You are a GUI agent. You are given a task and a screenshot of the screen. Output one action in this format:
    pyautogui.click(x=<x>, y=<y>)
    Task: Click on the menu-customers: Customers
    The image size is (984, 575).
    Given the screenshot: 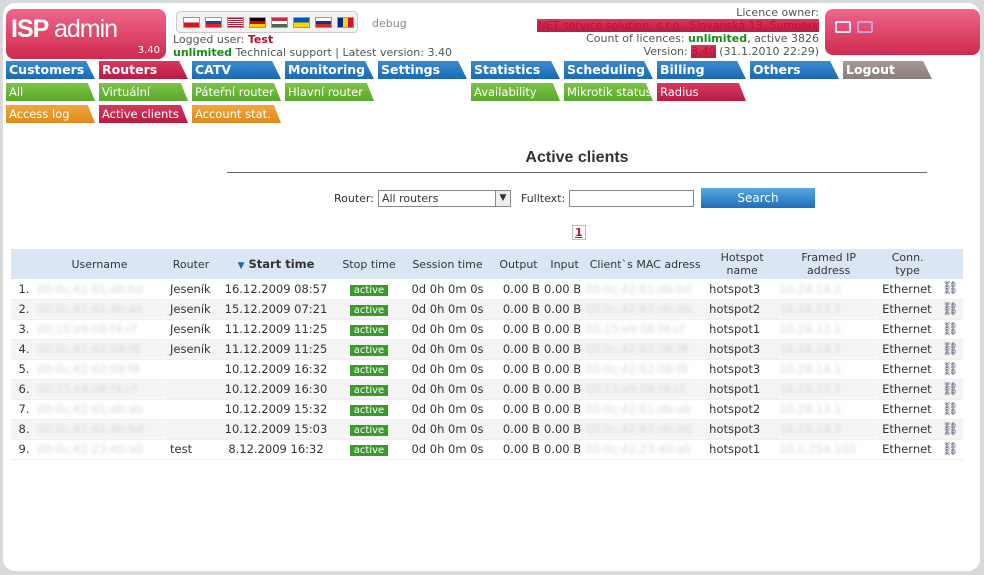 What is the action you would take?
    pyautogui.click(x=50, y=70)
    